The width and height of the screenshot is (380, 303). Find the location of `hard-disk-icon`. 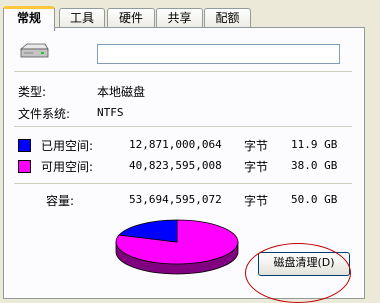

hard-disk-icon is located at coordinates (34, 50).